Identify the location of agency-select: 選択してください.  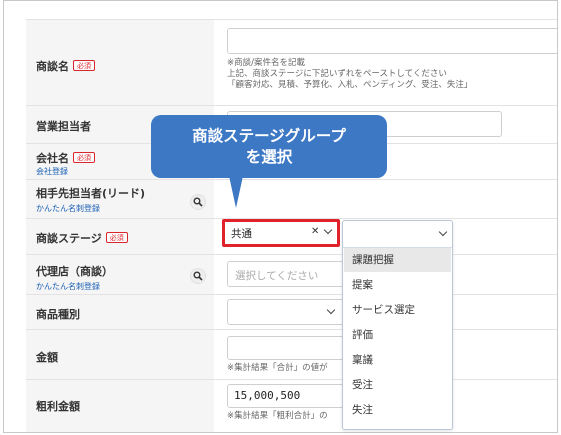
(287, 274).